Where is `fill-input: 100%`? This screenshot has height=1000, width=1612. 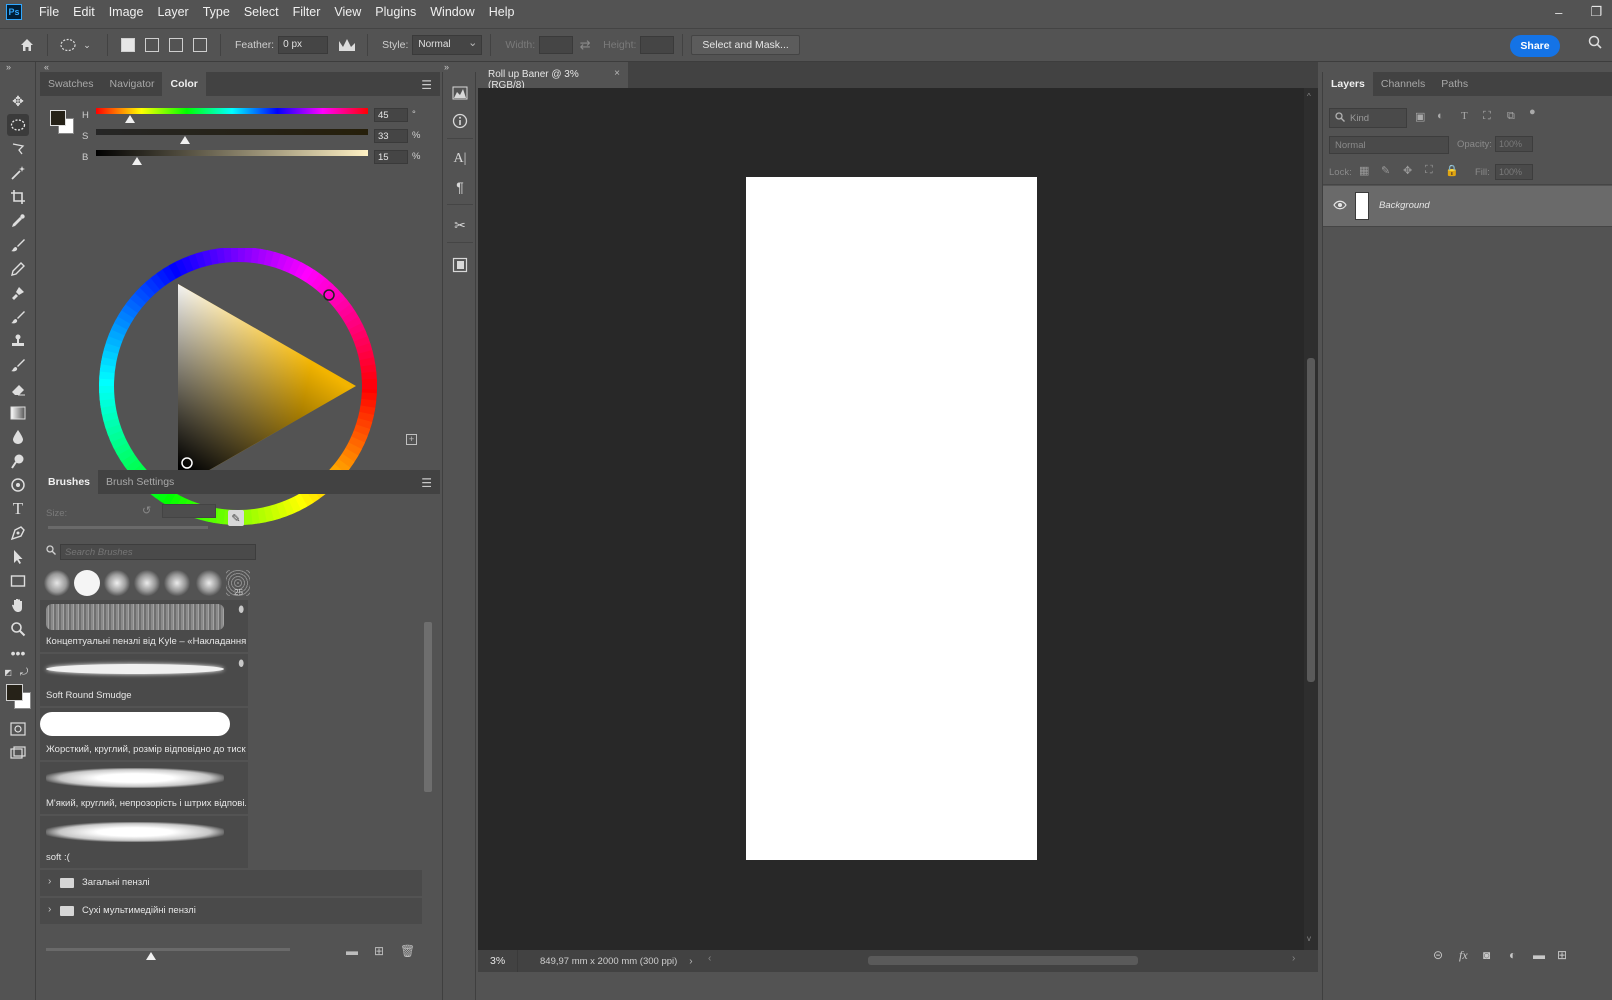 fill-input: 100% is located at coordinates (1514, 172).